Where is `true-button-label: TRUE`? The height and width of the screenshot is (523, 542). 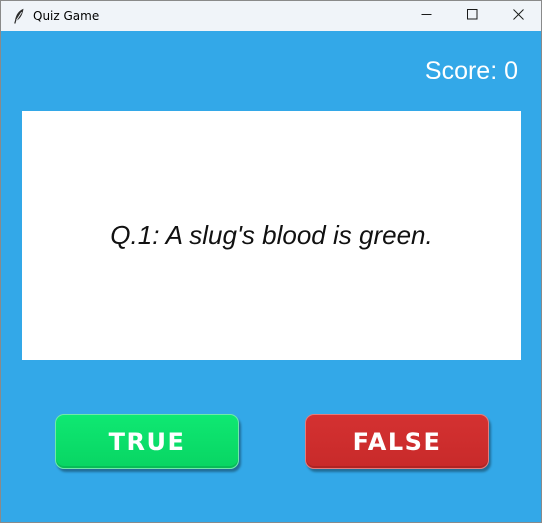
true-button-label: TRUE is located at coordinates (147, 441).